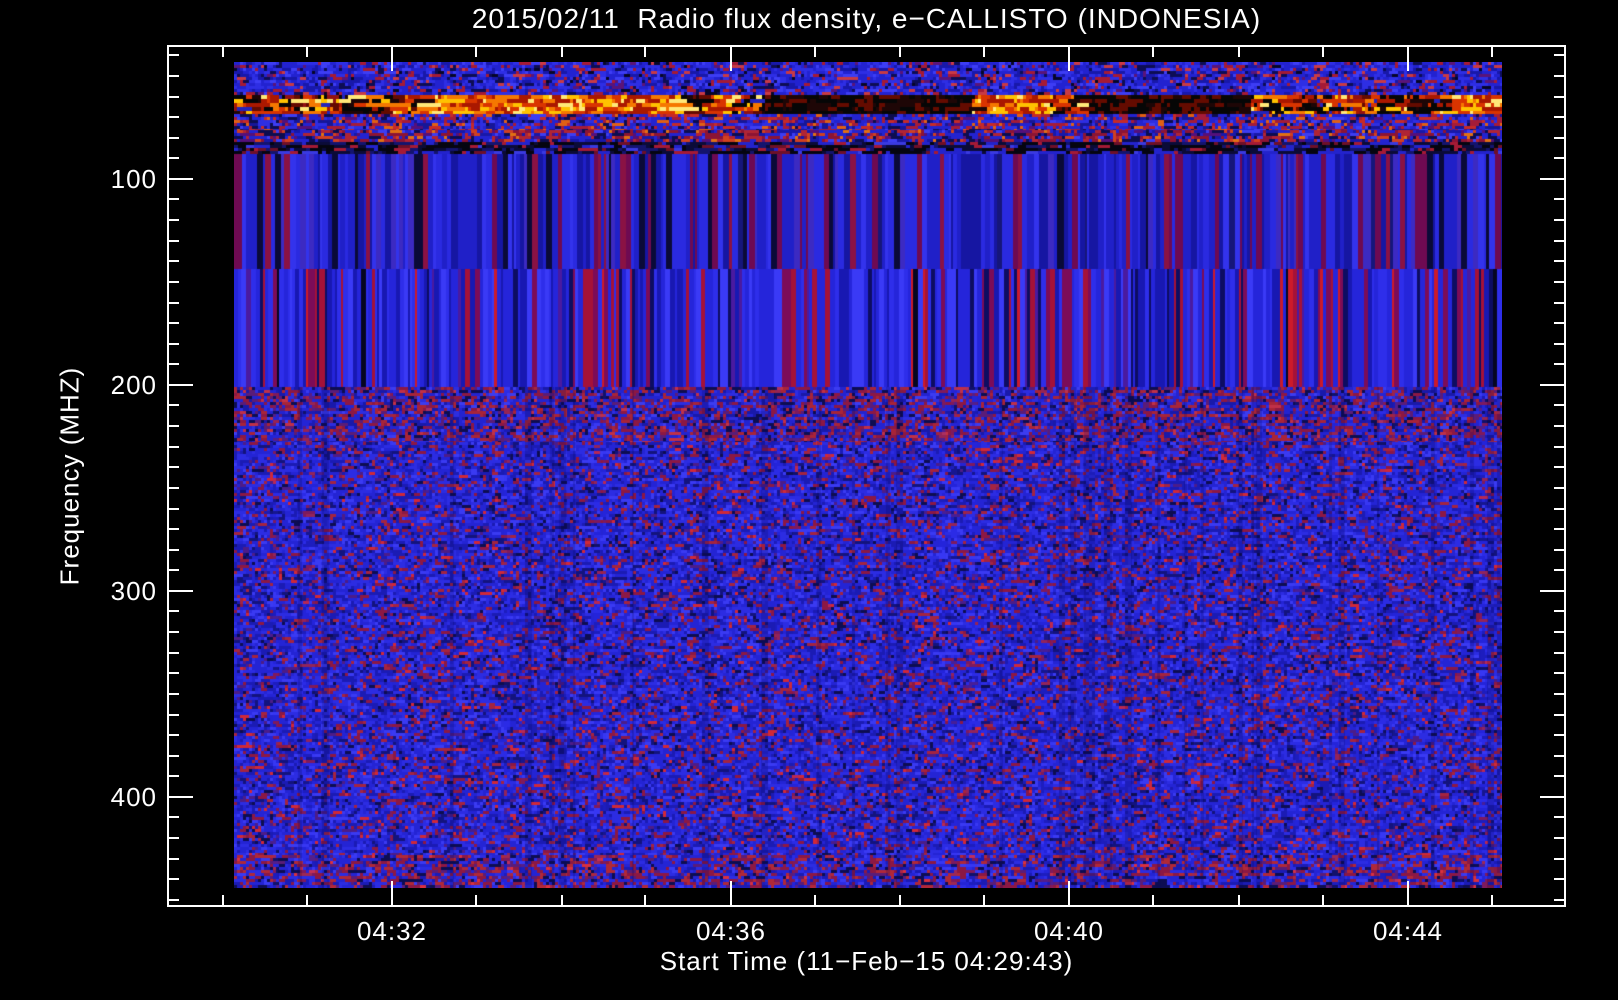 Image resolution: width=1618 pixels, height=1000 pixels. Describe the element at coordinates (1408, 931) in the screenshot. I see `x-tick-label: 04:44` at that location.